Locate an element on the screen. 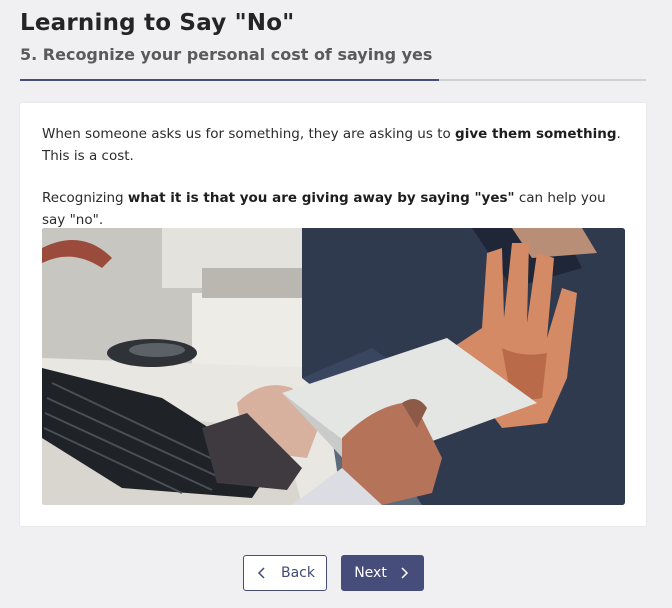 This screenshot has width=672, height=608. next-button: Next is located at coordinates (382, 573).